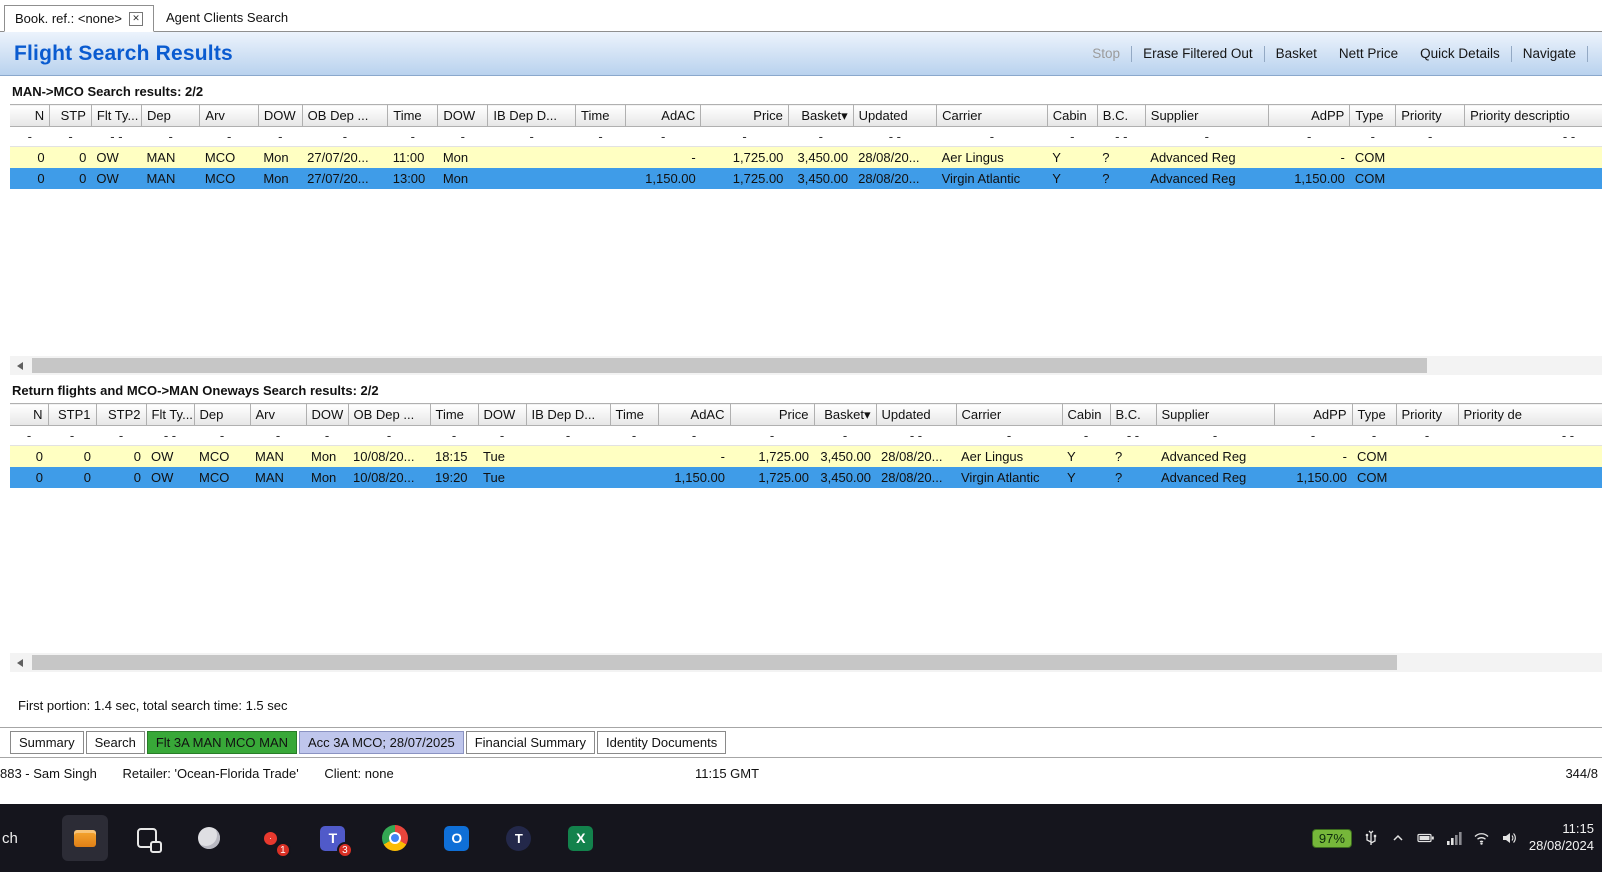  Describe the element at coordinates (10, 838) in the screenshot. I see `taskbar-search-box: ch` at that location.